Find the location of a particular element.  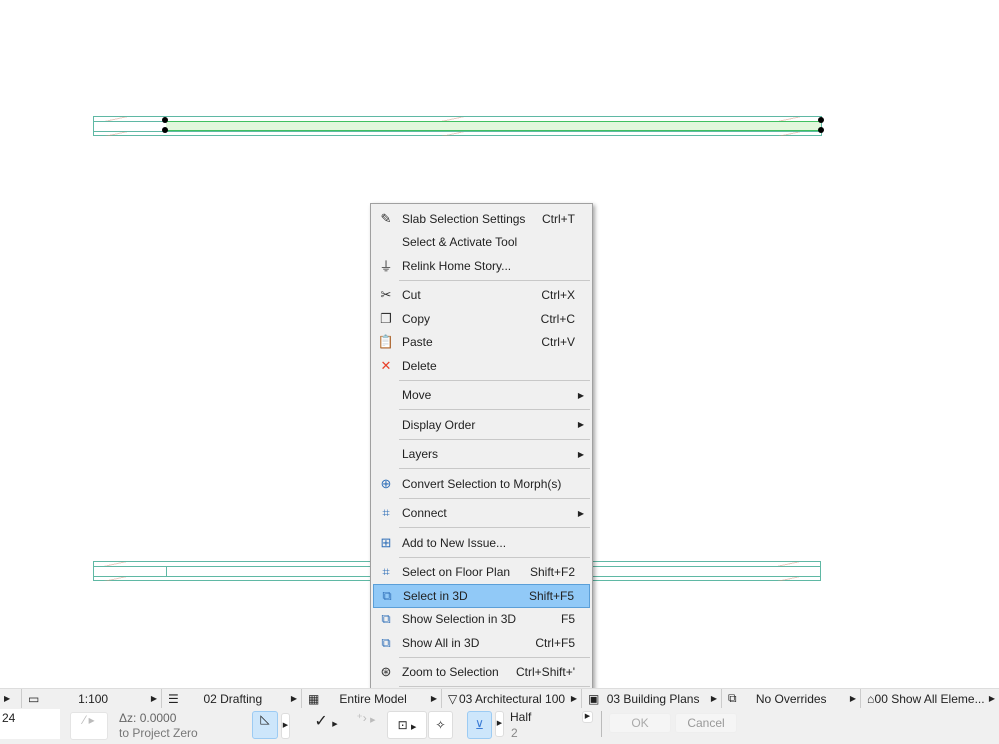

elevation-reference-button: ⁄ ▸ is located at coordinates (89, 726).